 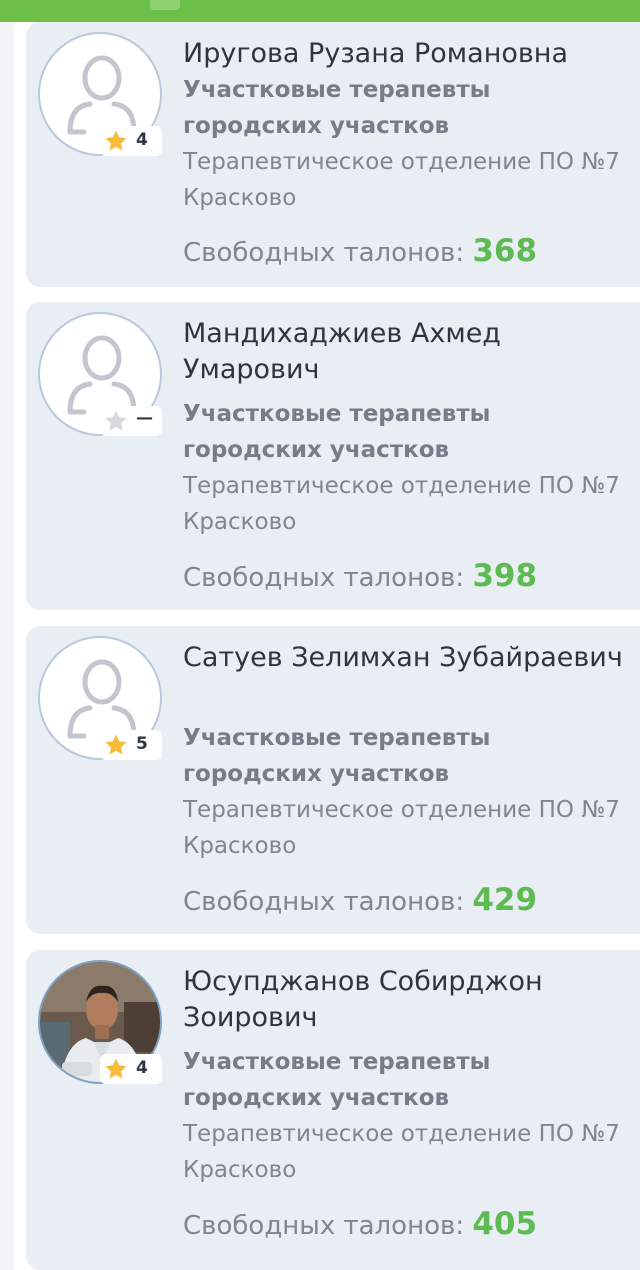 What do you see at coordinates (131, 745) in the screenshot?
I see `rating-badge: 5` at bounding box center [131, 745].